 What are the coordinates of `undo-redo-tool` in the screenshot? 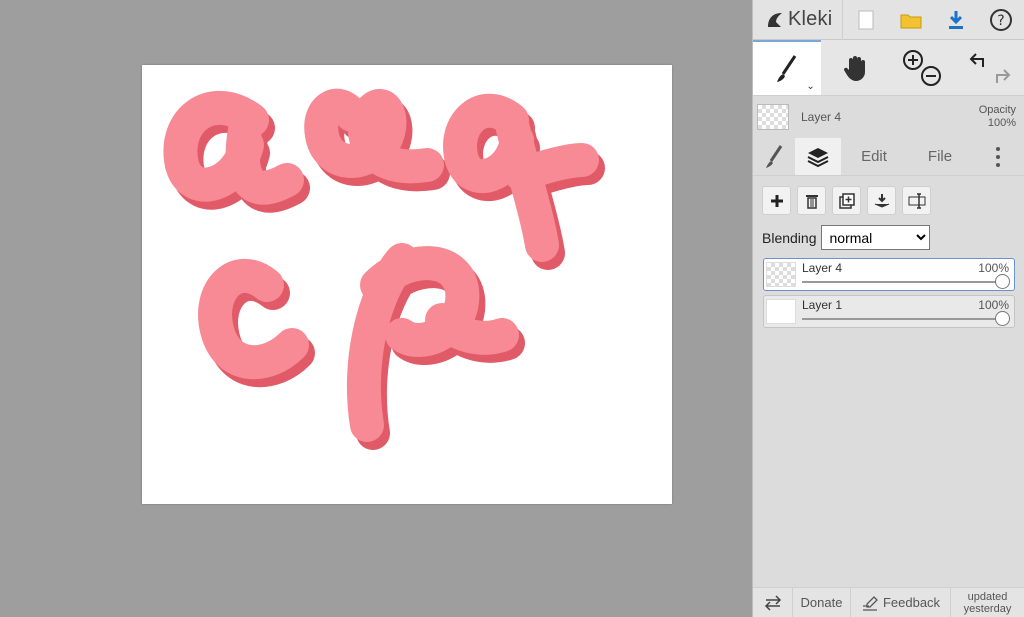 It's located at (990, 67).